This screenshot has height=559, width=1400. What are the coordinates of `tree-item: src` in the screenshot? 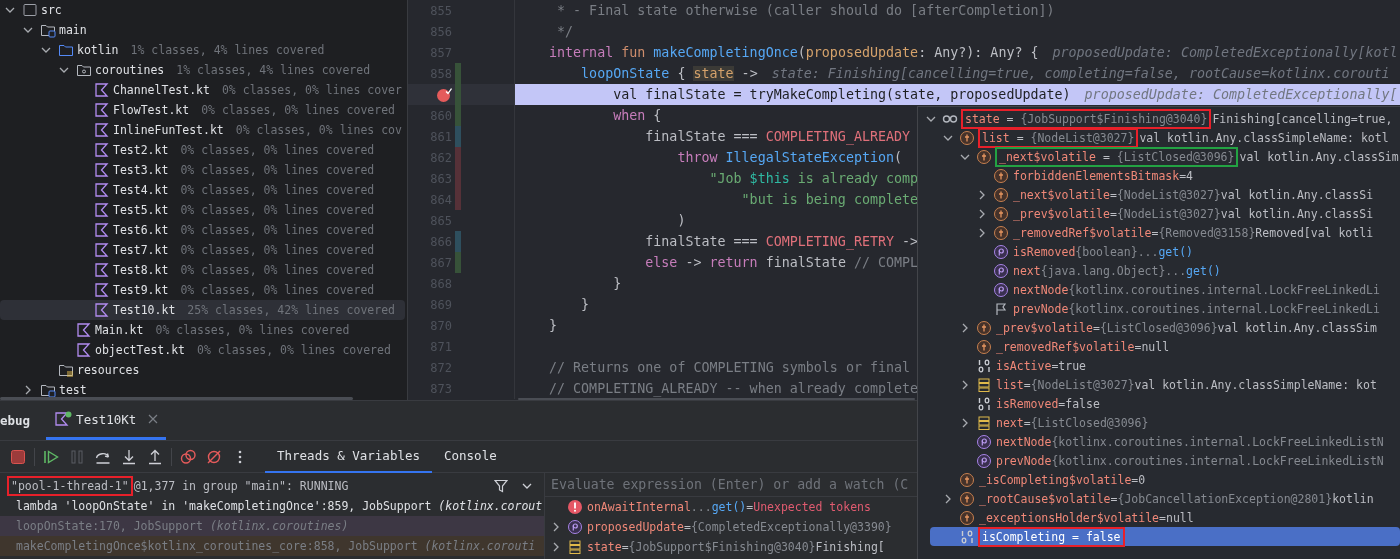 It's located at (202, 10).